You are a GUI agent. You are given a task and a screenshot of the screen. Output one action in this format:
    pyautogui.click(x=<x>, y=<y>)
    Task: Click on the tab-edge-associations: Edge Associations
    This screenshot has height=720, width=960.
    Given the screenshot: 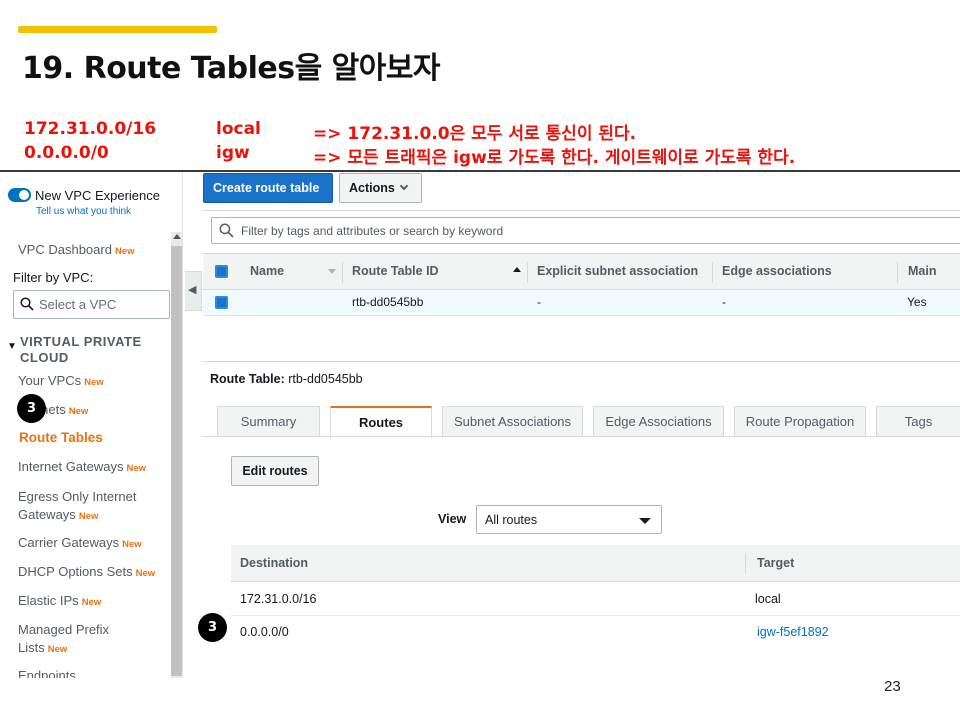 What is the action you would take?
    pyautogui.click(x=658, y=421)
    